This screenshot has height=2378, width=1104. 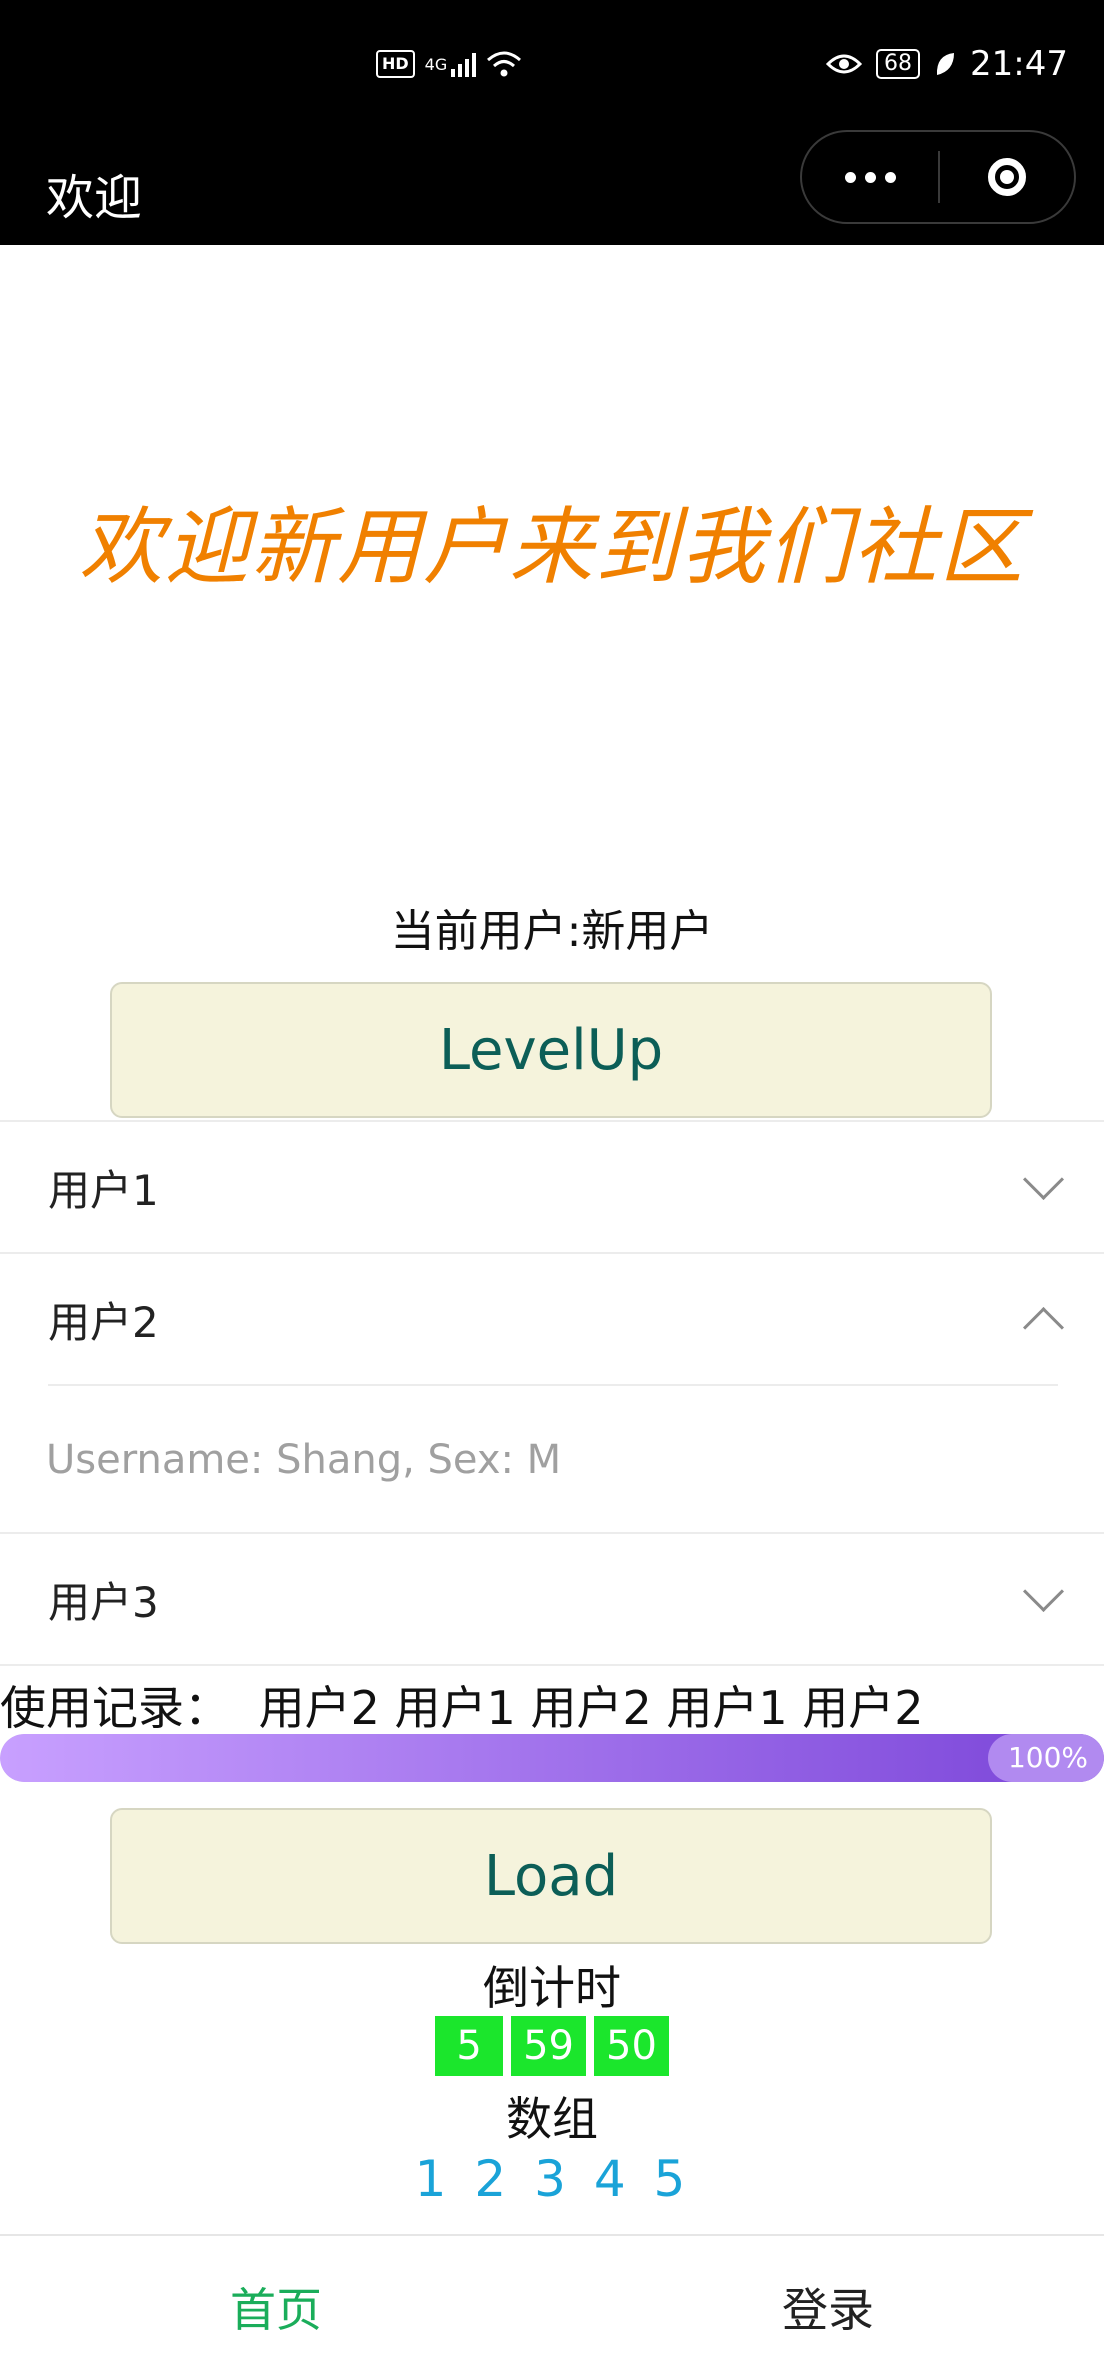 What do you see at coordinates (551, 1876) in the screenshot?
I see `load-button: Load` at bounding box center [551, 1876].